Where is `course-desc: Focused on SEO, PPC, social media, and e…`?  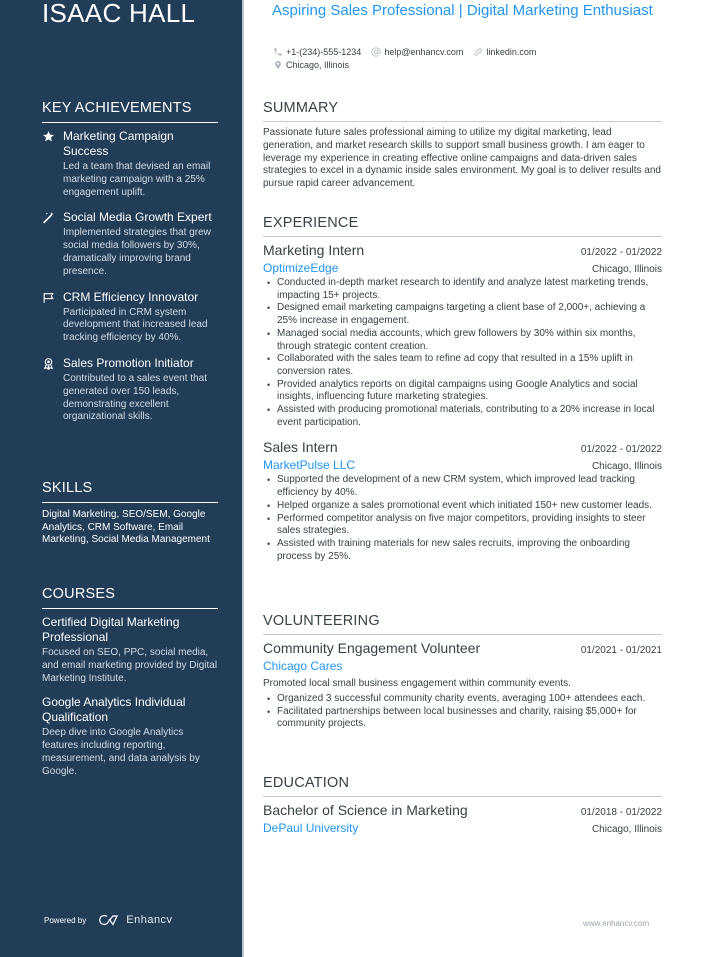 course-desc: Focused on SEO, PPC, social media, and e… is located at coordinates (130, 665).